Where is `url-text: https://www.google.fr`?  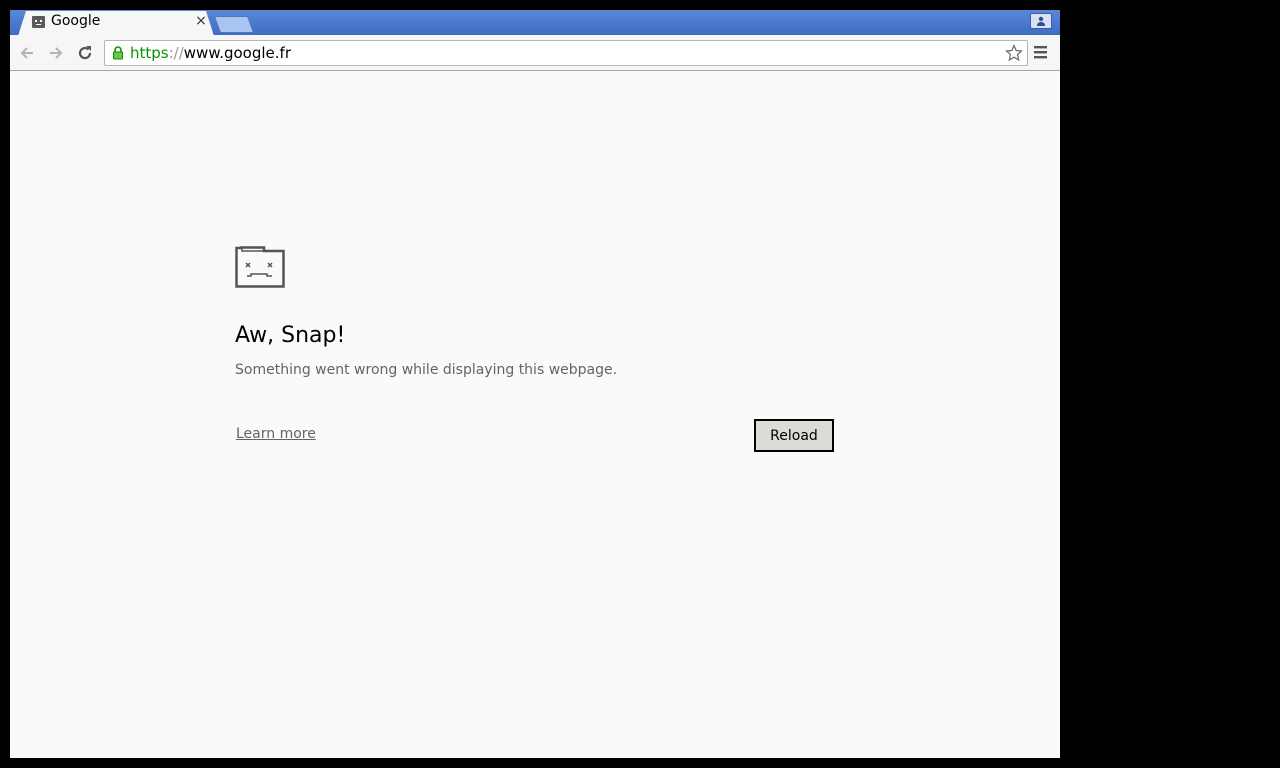 url-text: https://www.google.fr is located at coordinates (210, 53).